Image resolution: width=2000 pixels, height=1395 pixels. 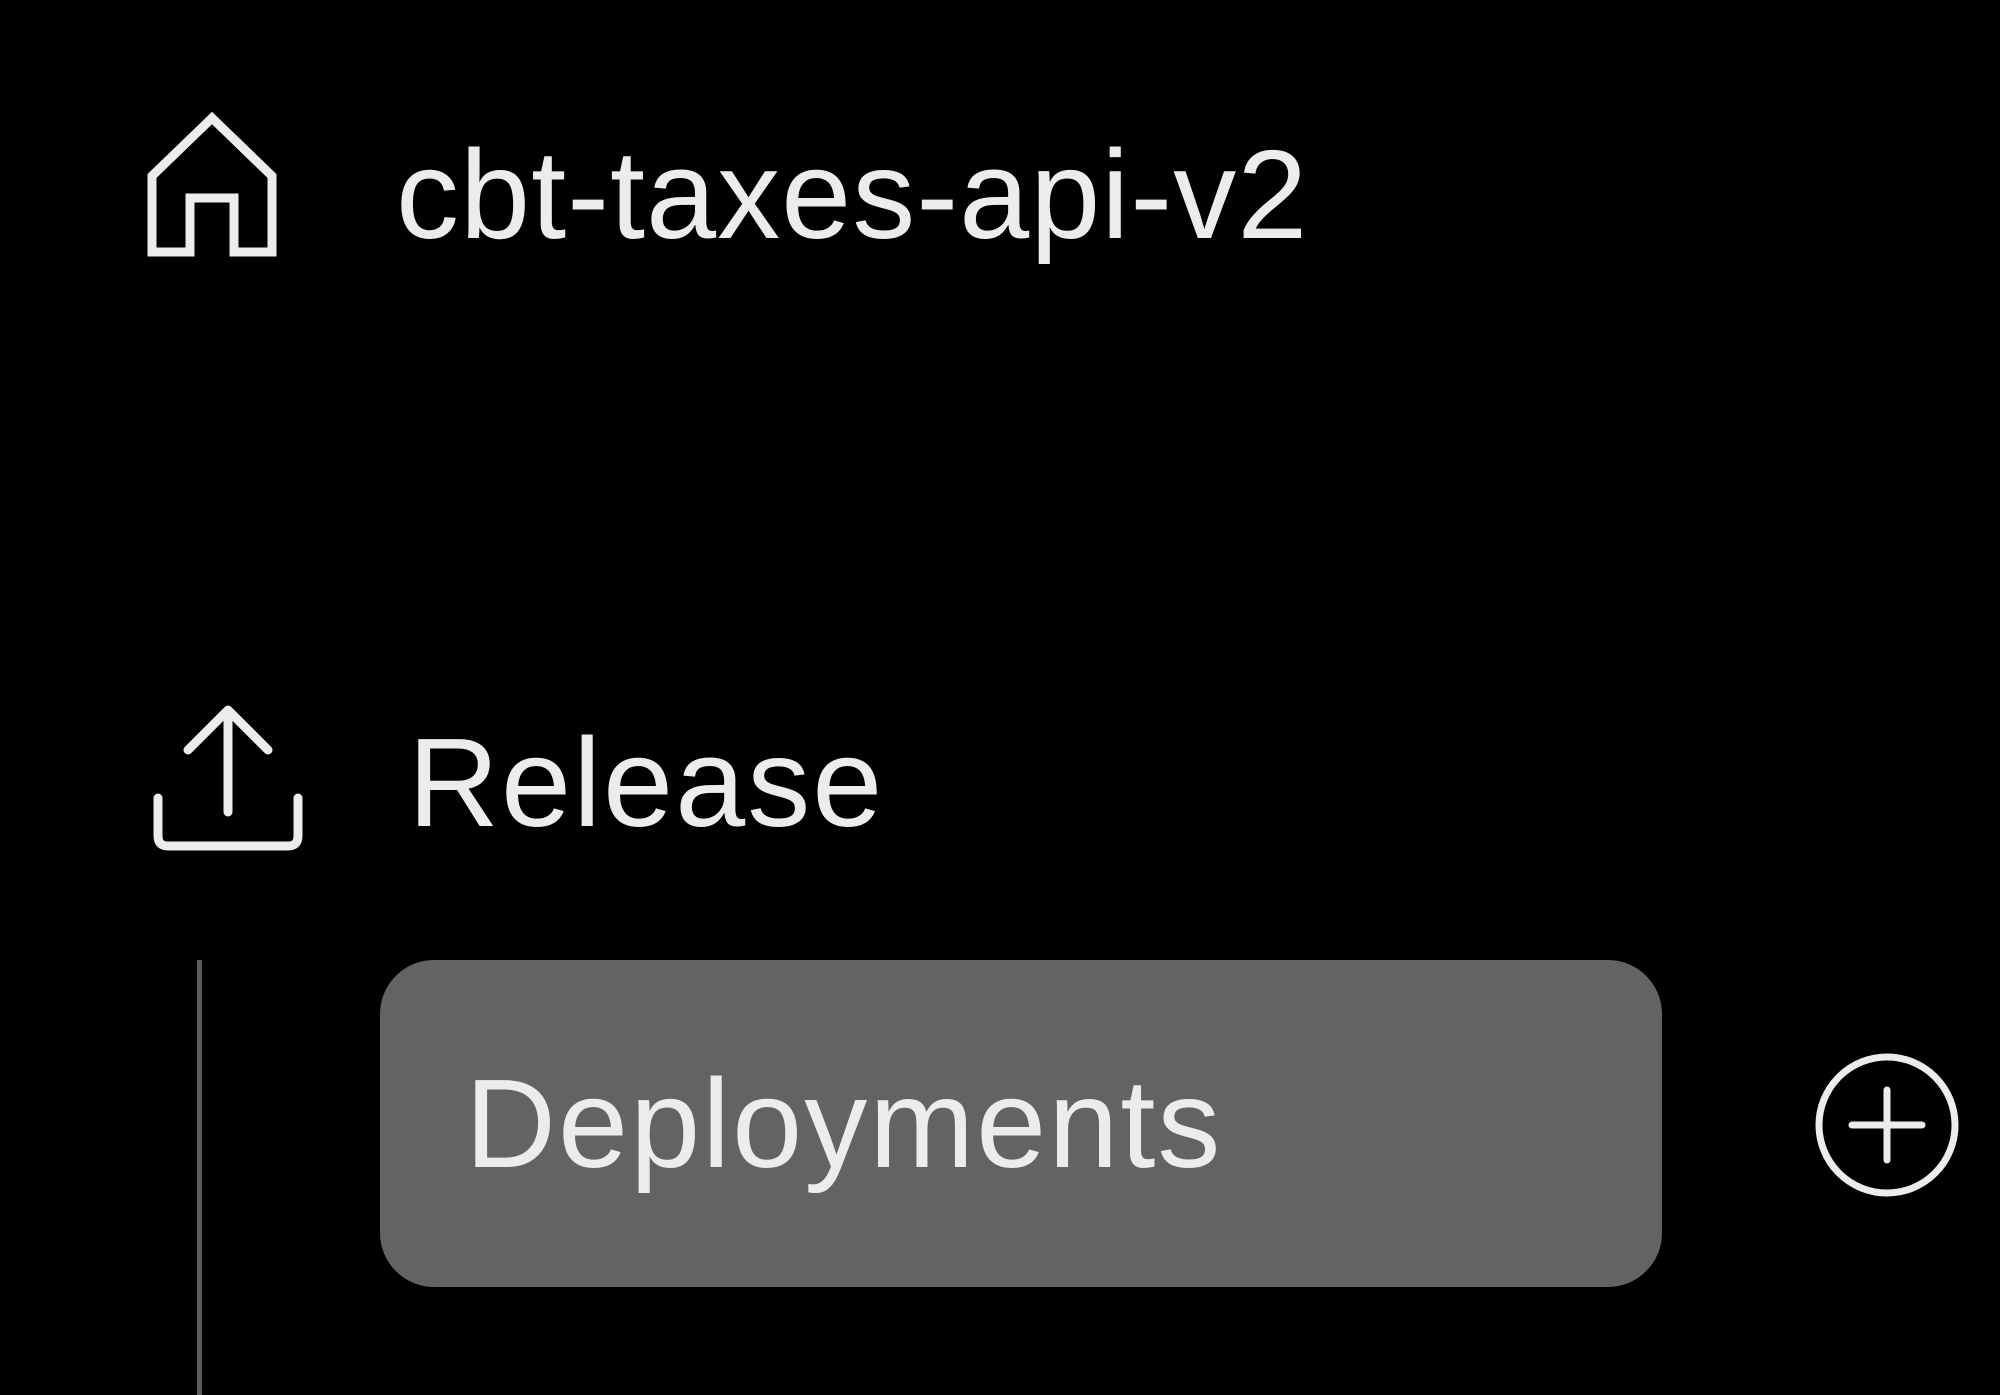 I want to click on section-label-release: Release, so click(x=646, y=782).